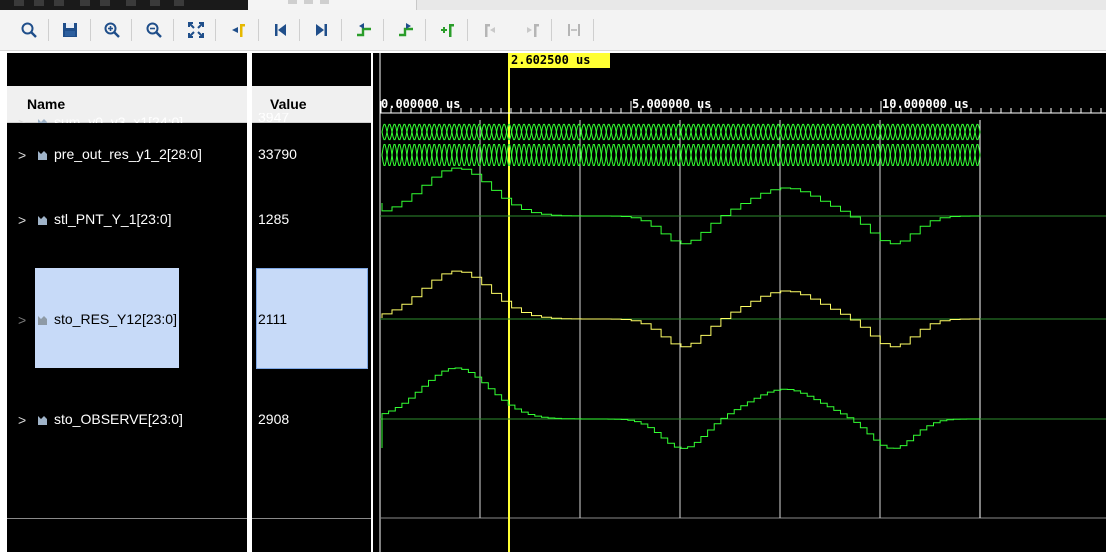 The height and width of the screenshot is (552, 1106). I want to click on timeline-label-0: 0.000000 us, so click(421, 104).